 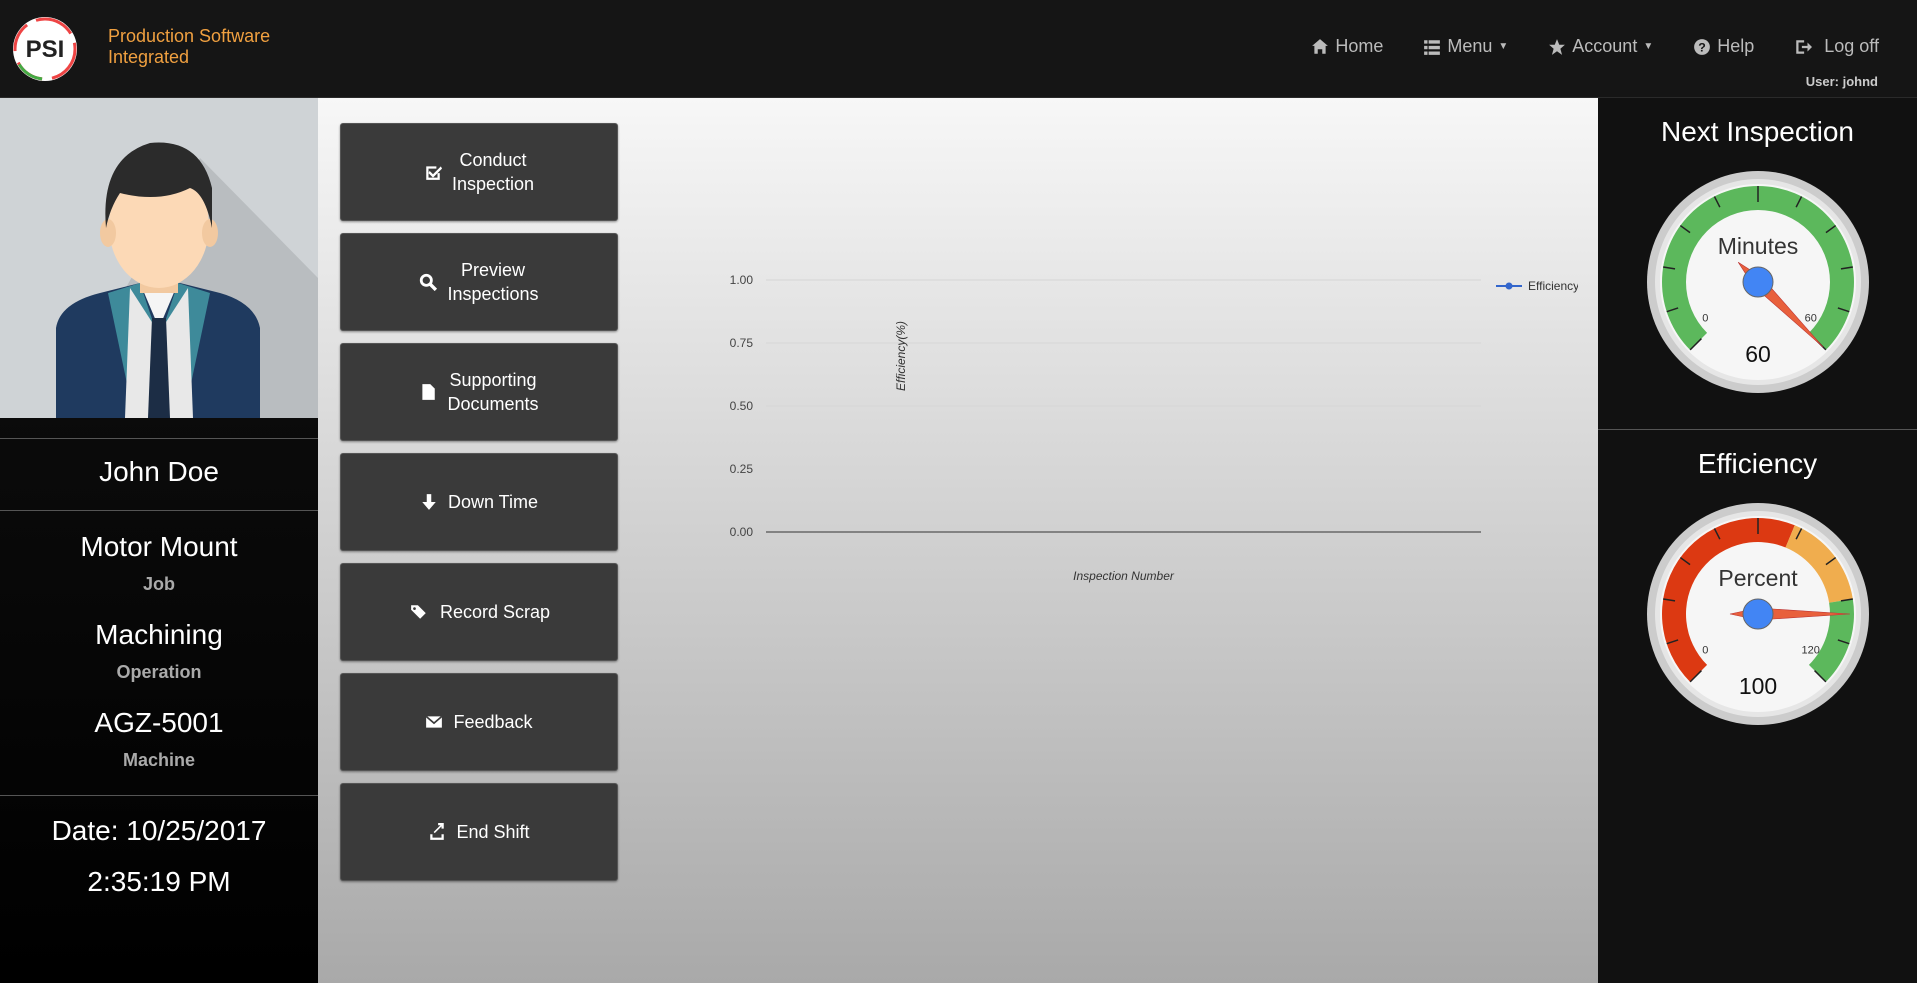 I want to click on avatar, so click(x=159, y=258).